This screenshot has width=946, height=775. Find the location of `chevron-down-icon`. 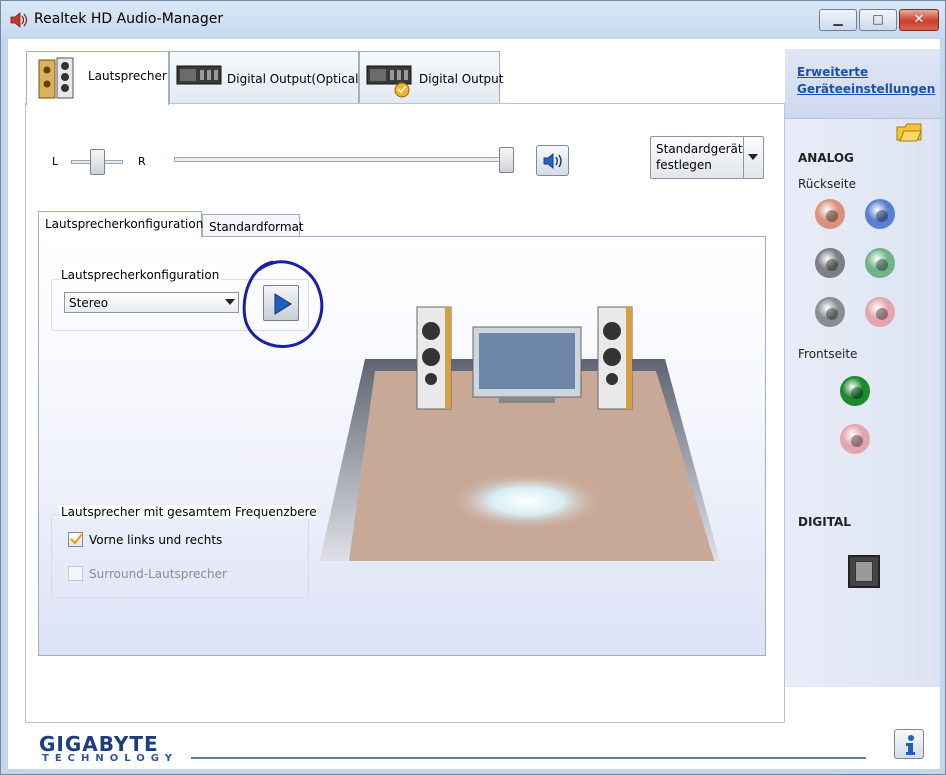

chevron-down-icon is located at coordinates (230, 302).